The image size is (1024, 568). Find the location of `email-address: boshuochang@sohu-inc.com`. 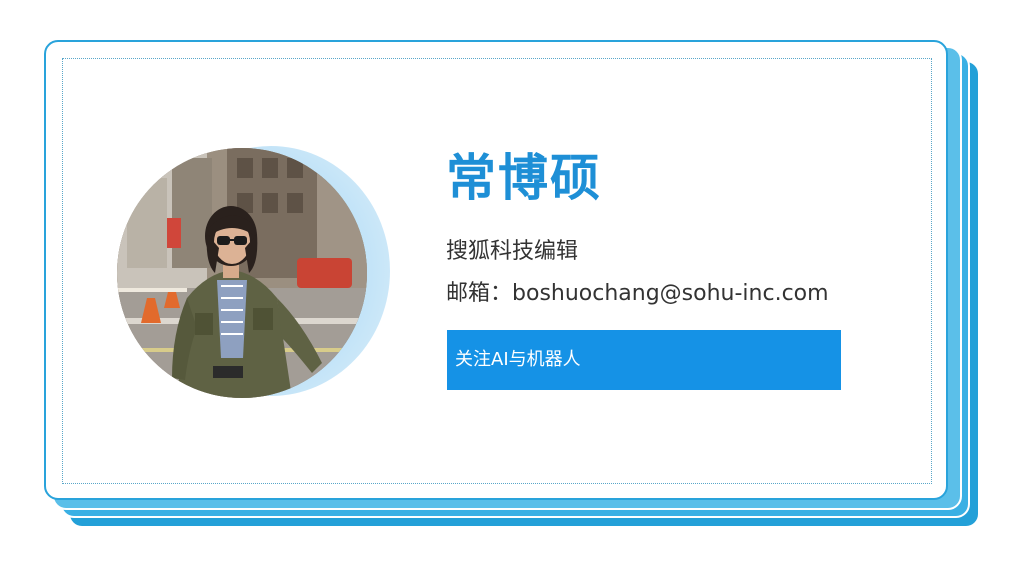

email-address: boshuochang@sohu-inc.com is located at coordinates (670, 293).